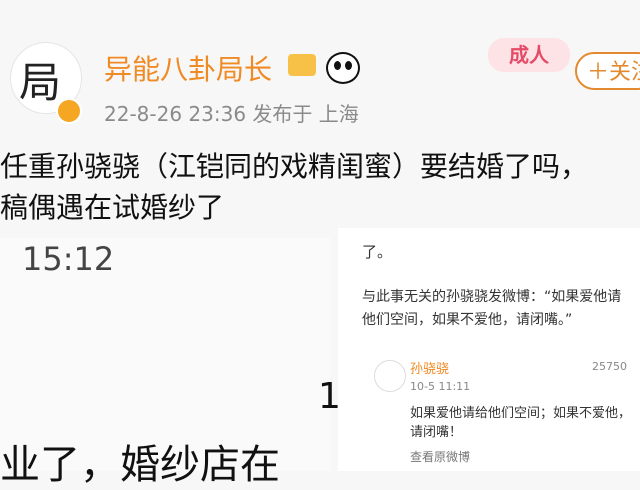 The image size is (640, 490). Describe the element at coordinates (467, 320) in the screenshot. I see `right-text-3: 他们空间，如果不爱他，请闭嘴。”` at that location.